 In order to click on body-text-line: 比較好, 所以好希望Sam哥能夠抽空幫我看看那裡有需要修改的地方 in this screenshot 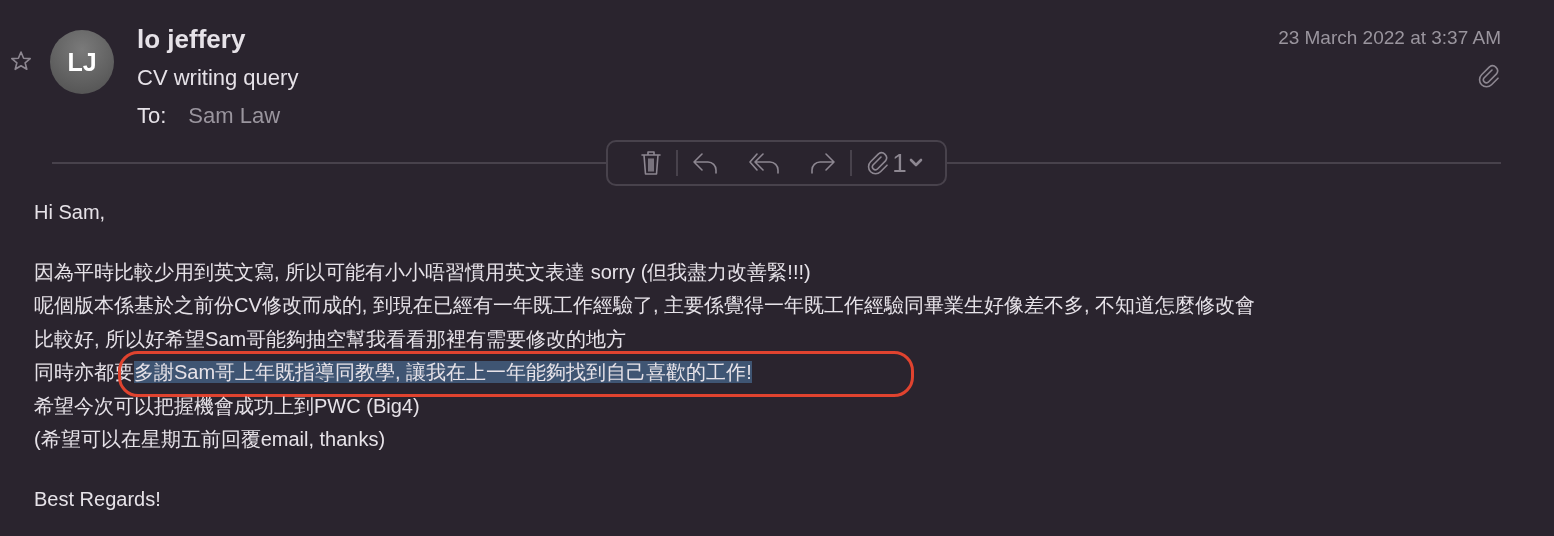, I will do `click(330, 339)`.